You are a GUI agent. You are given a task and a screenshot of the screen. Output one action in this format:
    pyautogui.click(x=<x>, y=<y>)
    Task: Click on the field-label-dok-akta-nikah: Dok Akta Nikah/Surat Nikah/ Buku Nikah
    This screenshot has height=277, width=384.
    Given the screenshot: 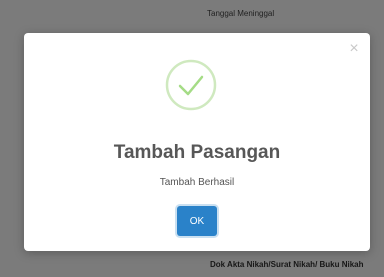 What is the action you would take?
    pyautogui.click(x=287, y=264)
    